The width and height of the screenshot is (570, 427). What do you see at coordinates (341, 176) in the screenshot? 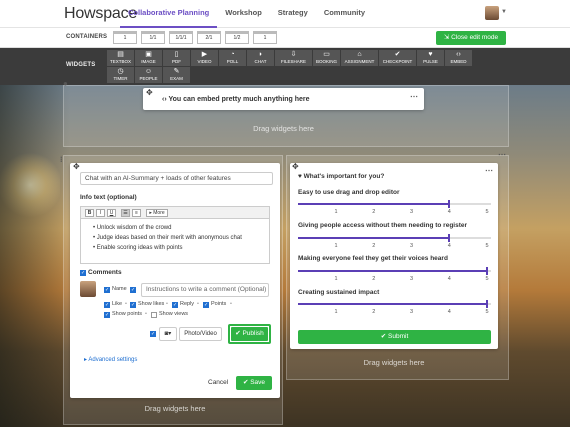
I see `survey-title: ♥ What's important for you?` at bounding box center [341, 176].